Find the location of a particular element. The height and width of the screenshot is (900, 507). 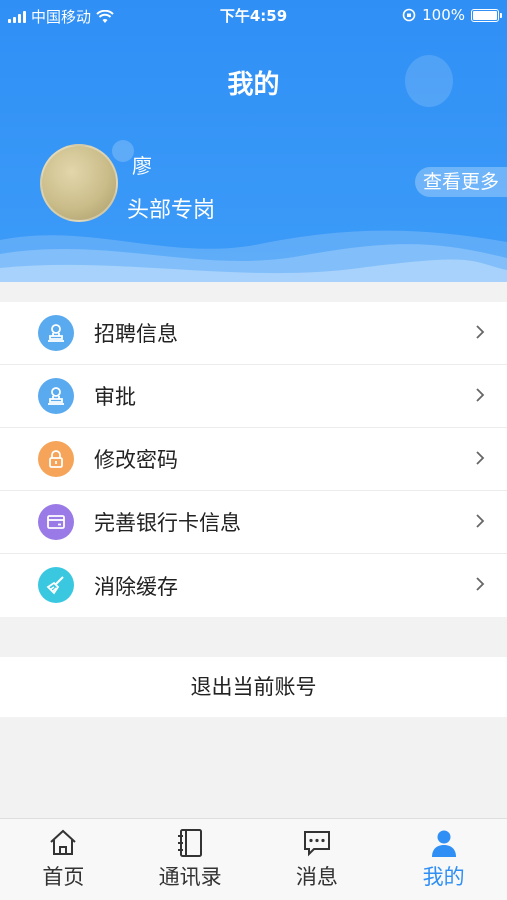

menu-label: 审批 is located at coordinates (115, 397).